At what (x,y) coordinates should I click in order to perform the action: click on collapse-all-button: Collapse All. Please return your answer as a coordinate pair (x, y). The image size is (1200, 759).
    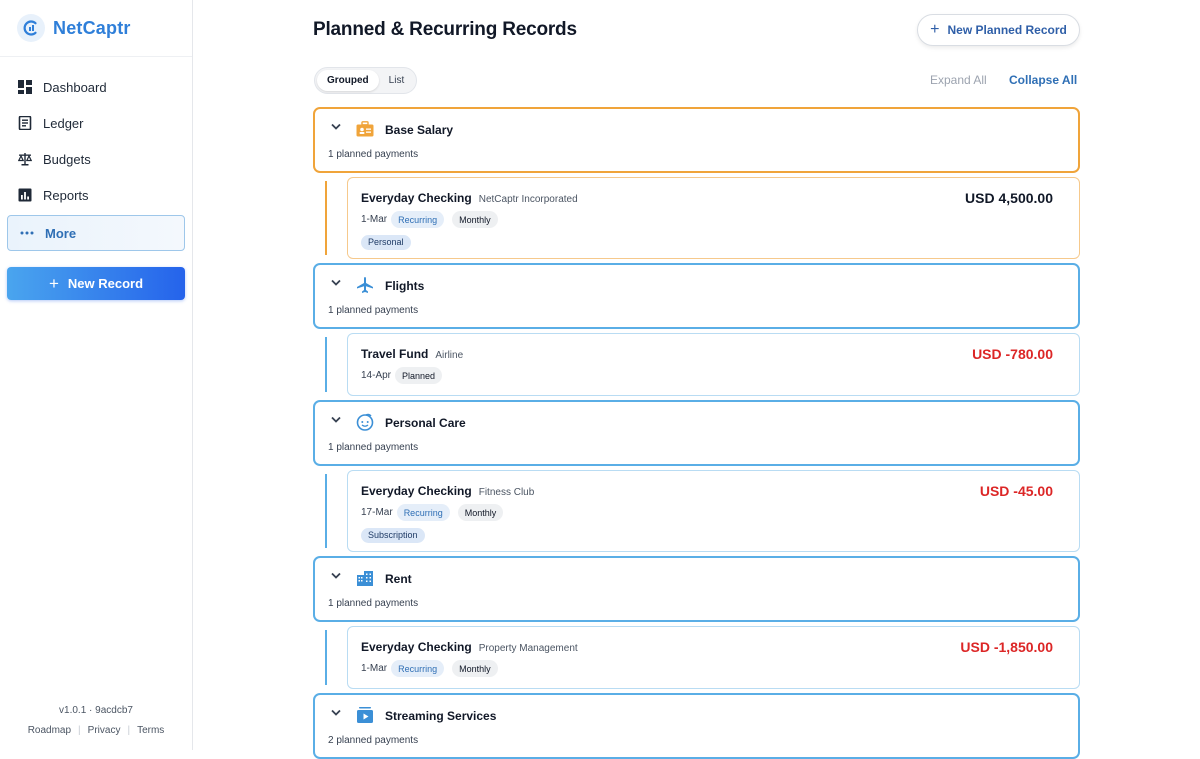
    Looking at the image, I should click on (1043, 80).